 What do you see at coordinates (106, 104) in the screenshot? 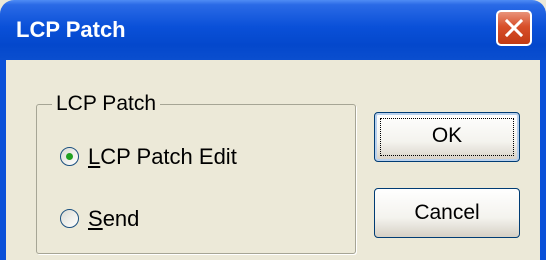
I see `groupbox-label: LCP Patch` at bounding box center [106, 104].